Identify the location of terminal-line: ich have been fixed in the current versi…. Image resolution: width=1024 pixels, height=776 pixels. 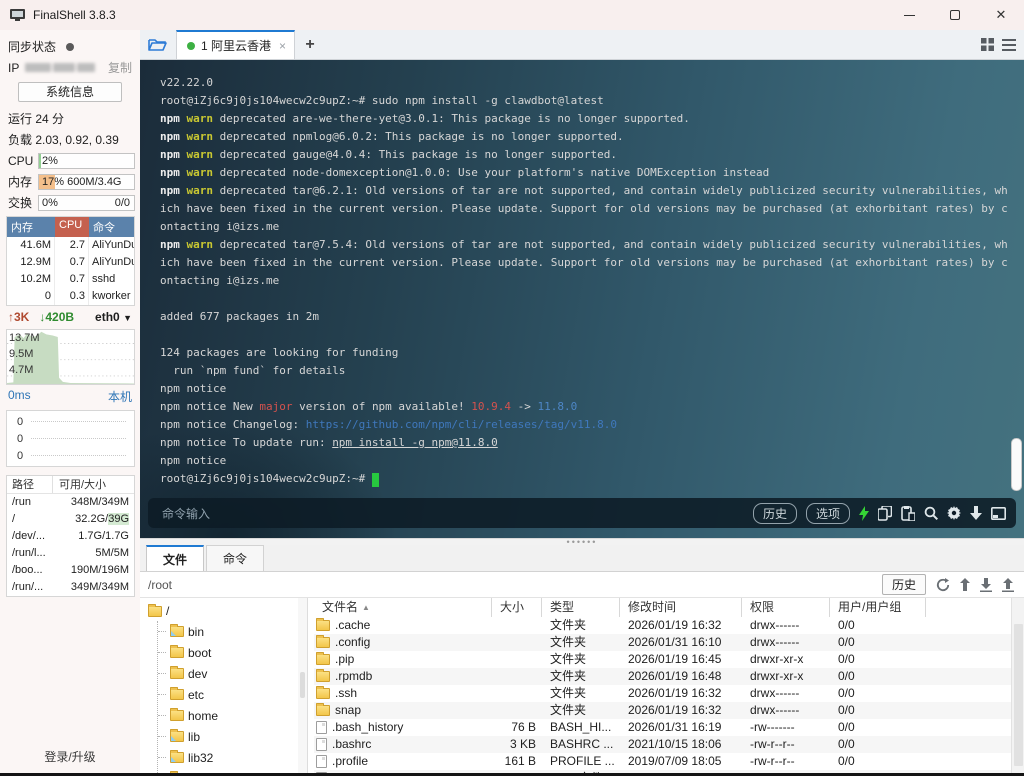
(584, 208).